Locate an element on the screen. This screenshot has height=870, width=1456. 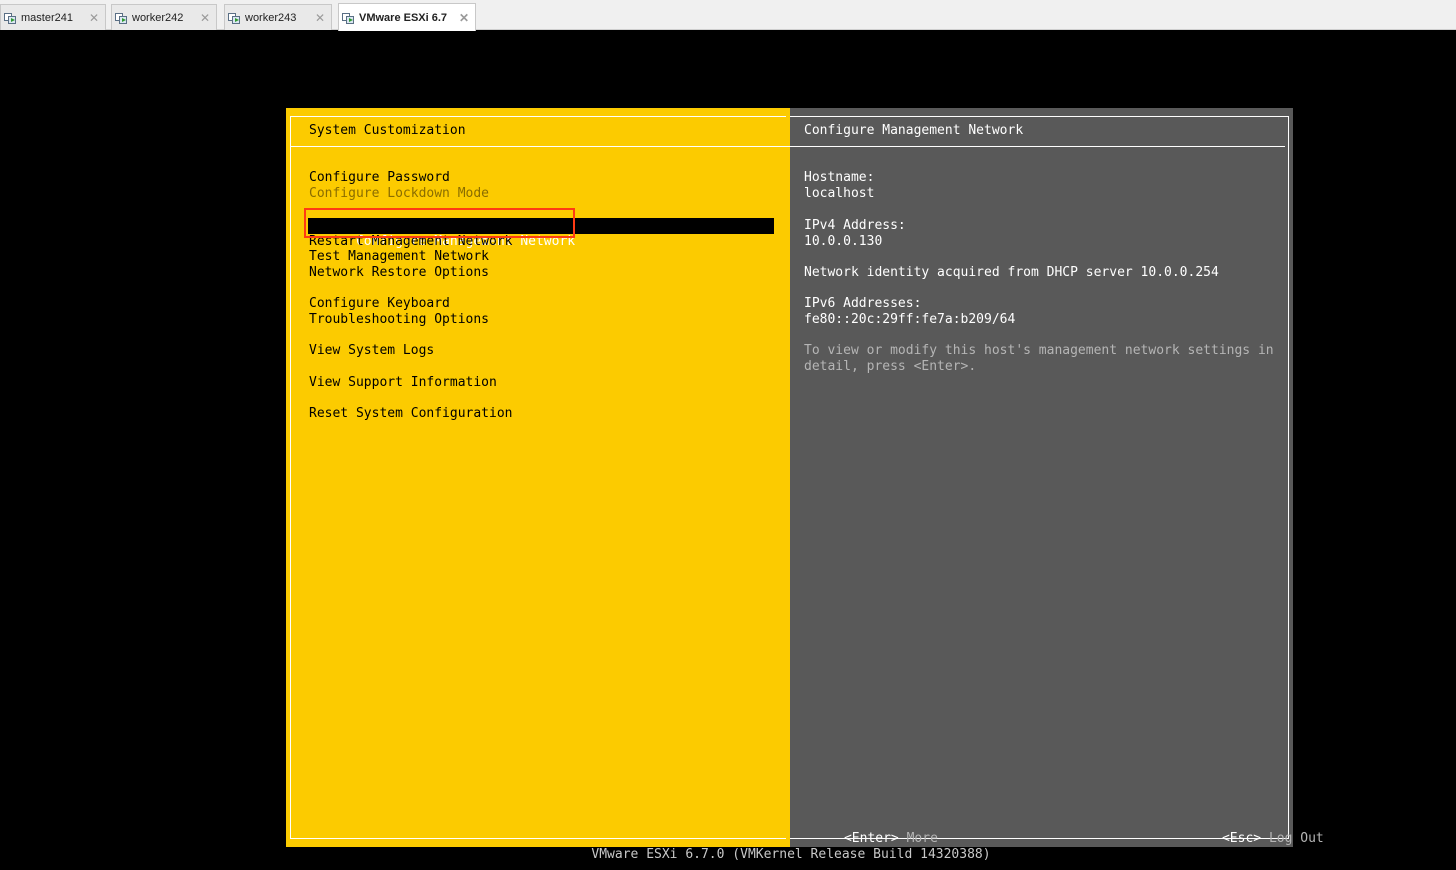
tab-vmware-esxi: VMware ESXi 6.7 ✕ is located at coordinates (407, 17).